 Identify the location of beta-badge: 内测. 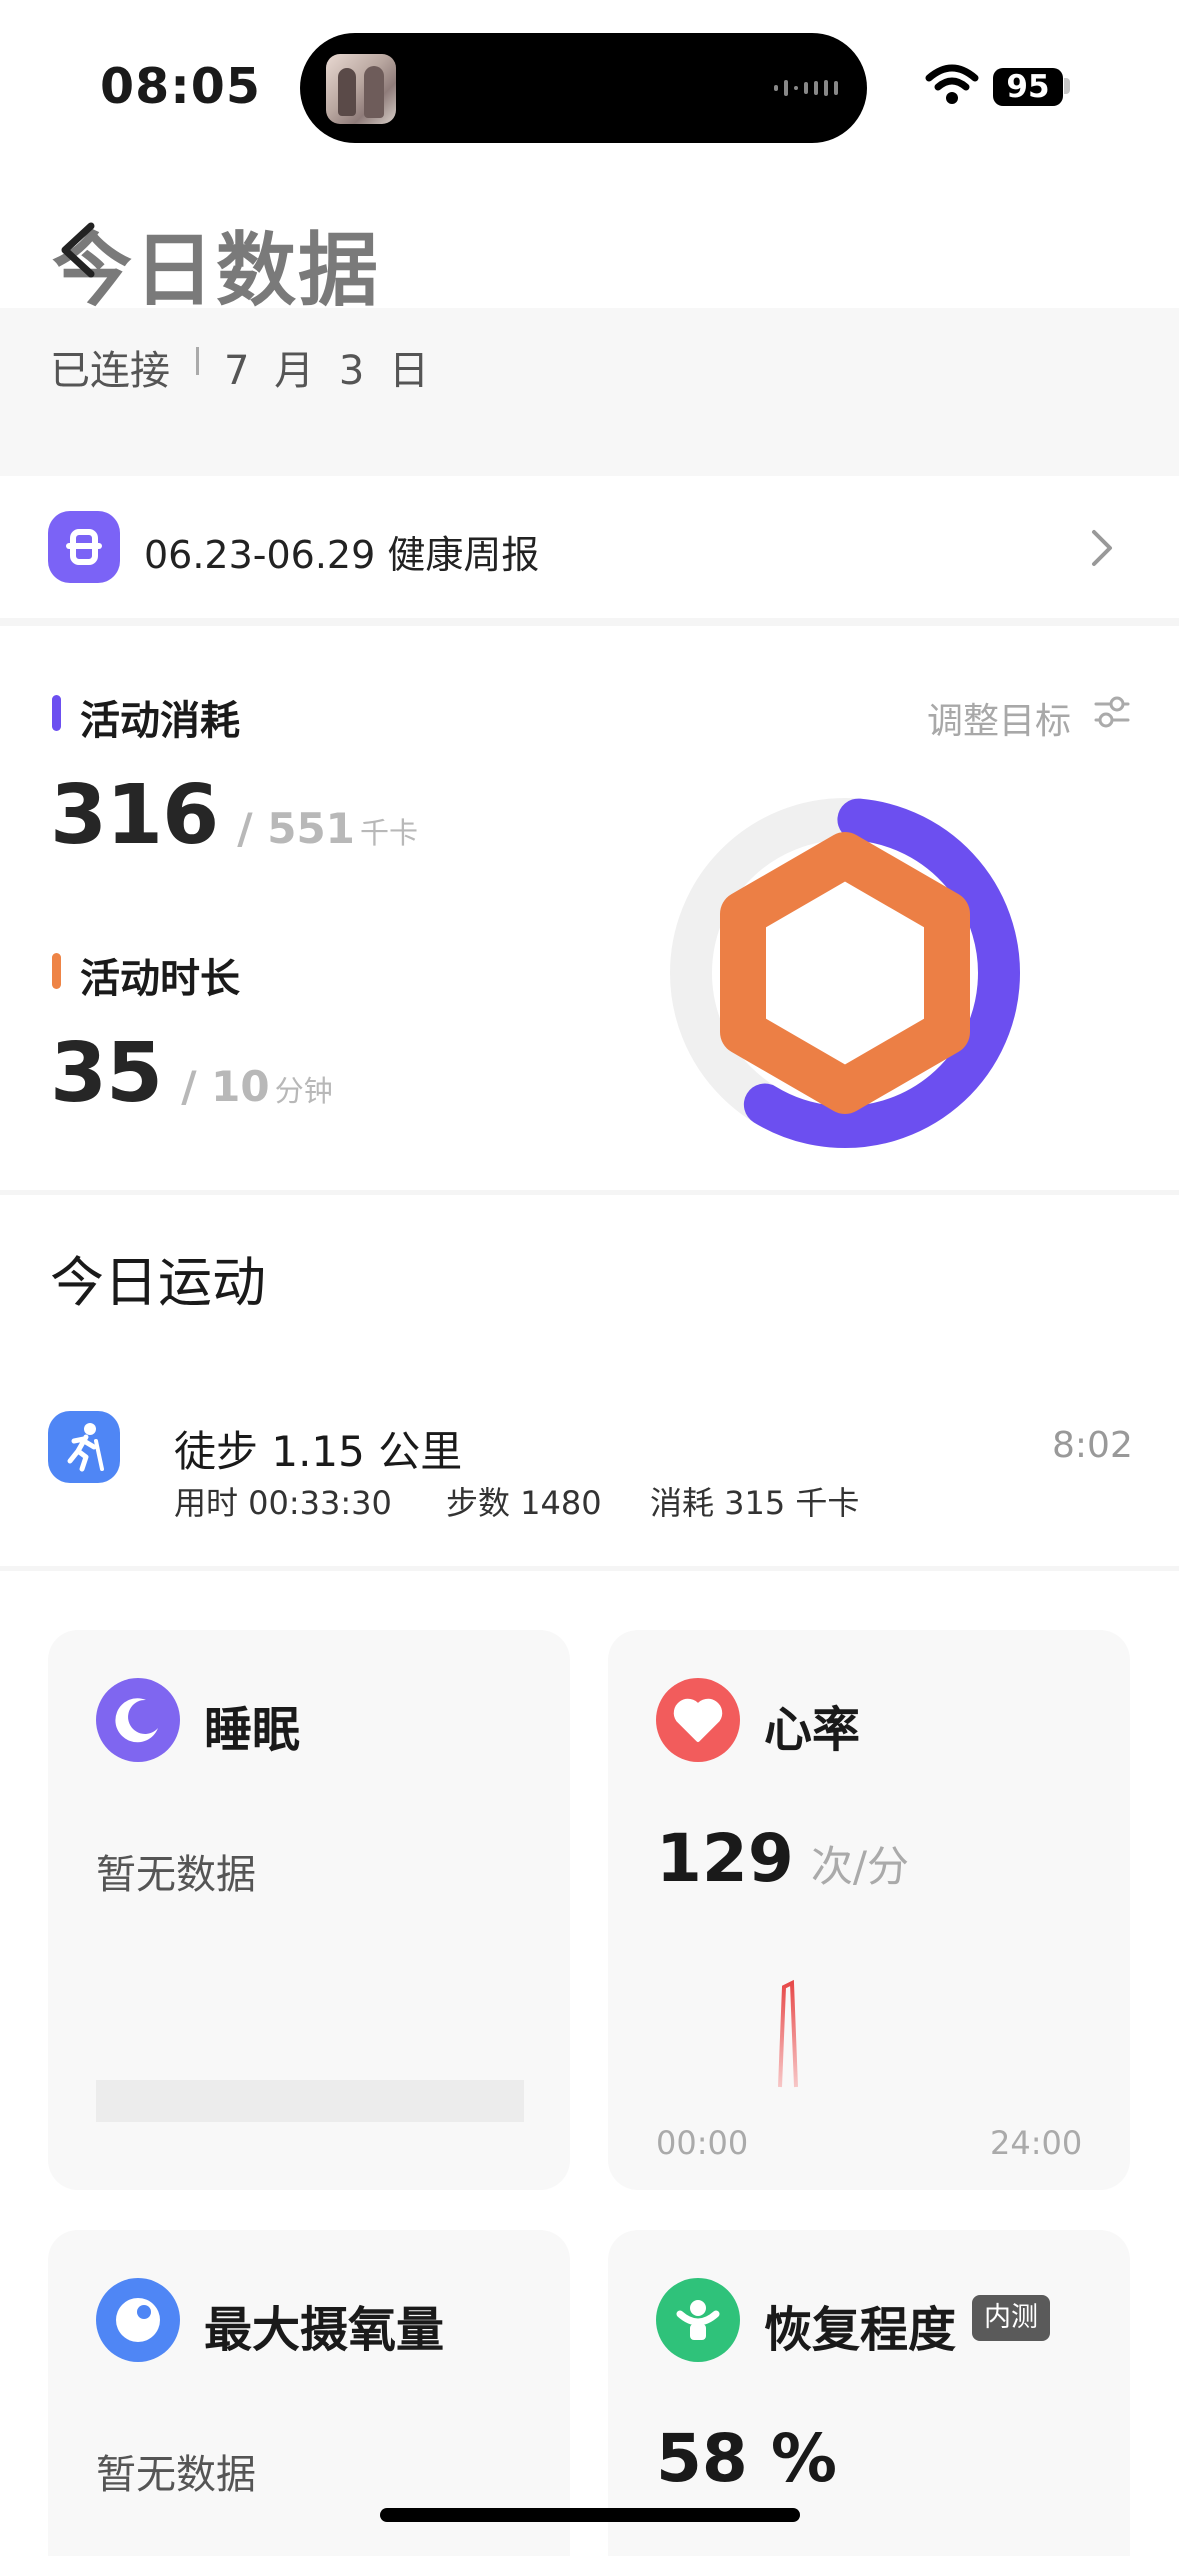
(1011, 2318).